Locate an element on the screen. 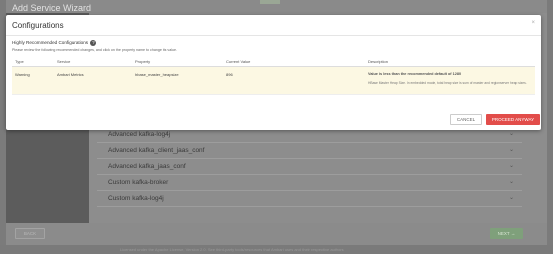 This screenshot has height=254, width=553. wizard-top-button is located at coordinates (270, 2).